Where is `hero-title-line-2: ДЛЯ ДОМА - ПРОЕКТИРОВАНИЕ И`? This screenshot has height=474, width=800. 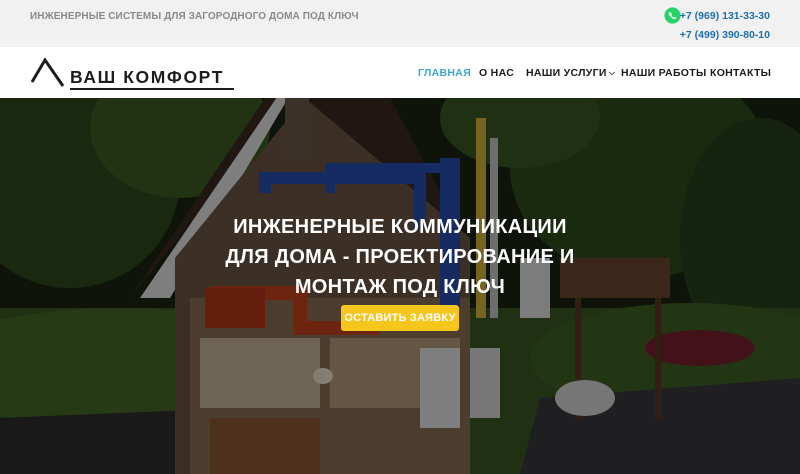
hero-title-line-2: ДЛЯ ДОМА - ПРОЕКТИРОВАНИЕ И is located at coordinates (400, 257).